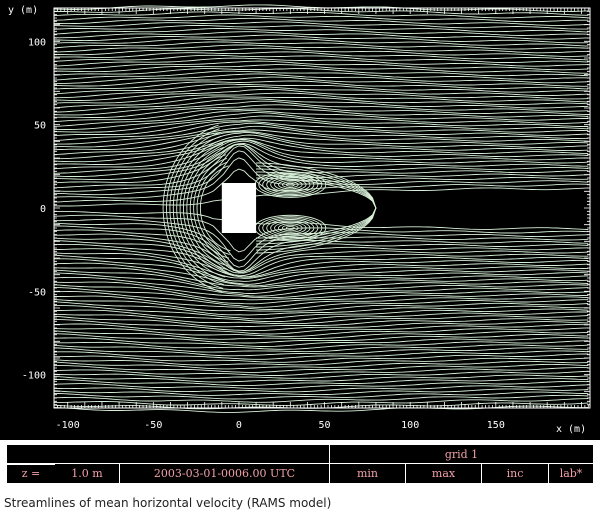 The height and width of the screenshot is (520, 600). Describe the element at coordinates (496, 425) in the screenshot. I see `x-tick-label: 150` at that location.